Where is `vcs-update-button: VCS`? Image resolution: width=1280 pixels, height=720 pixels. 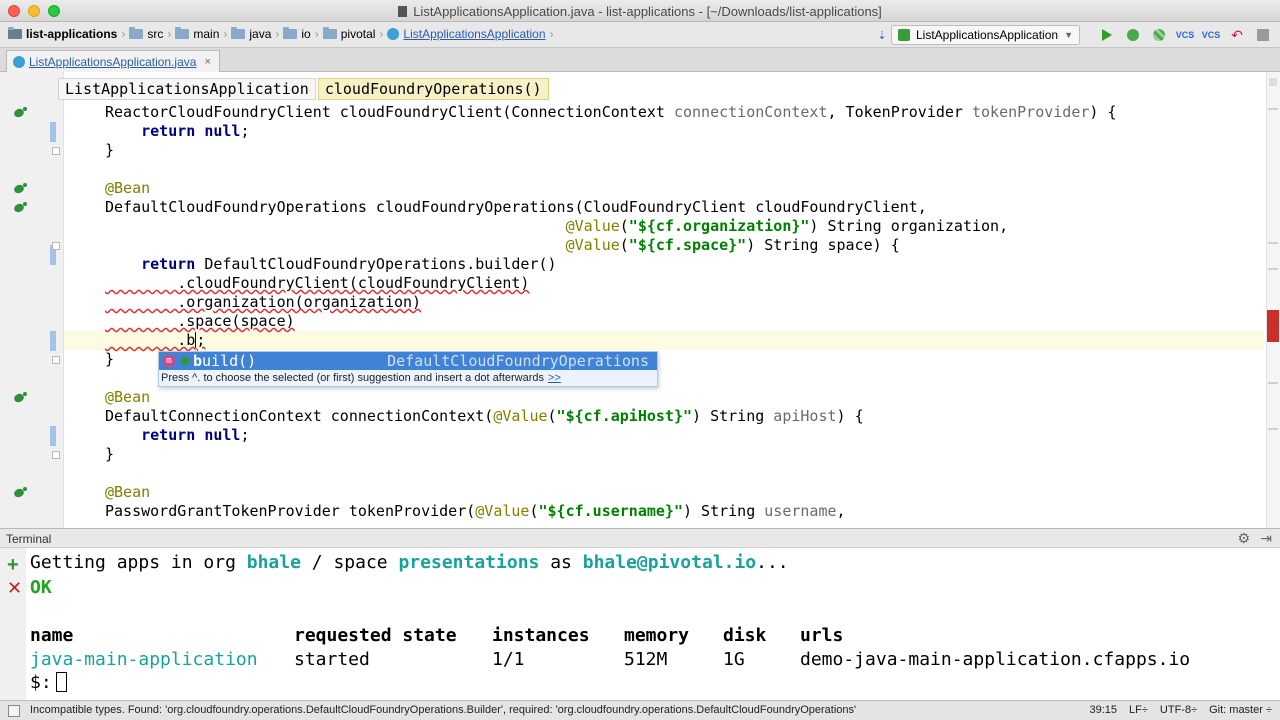 vcs-update-button: VCS is located at coordinates (1185, 35).